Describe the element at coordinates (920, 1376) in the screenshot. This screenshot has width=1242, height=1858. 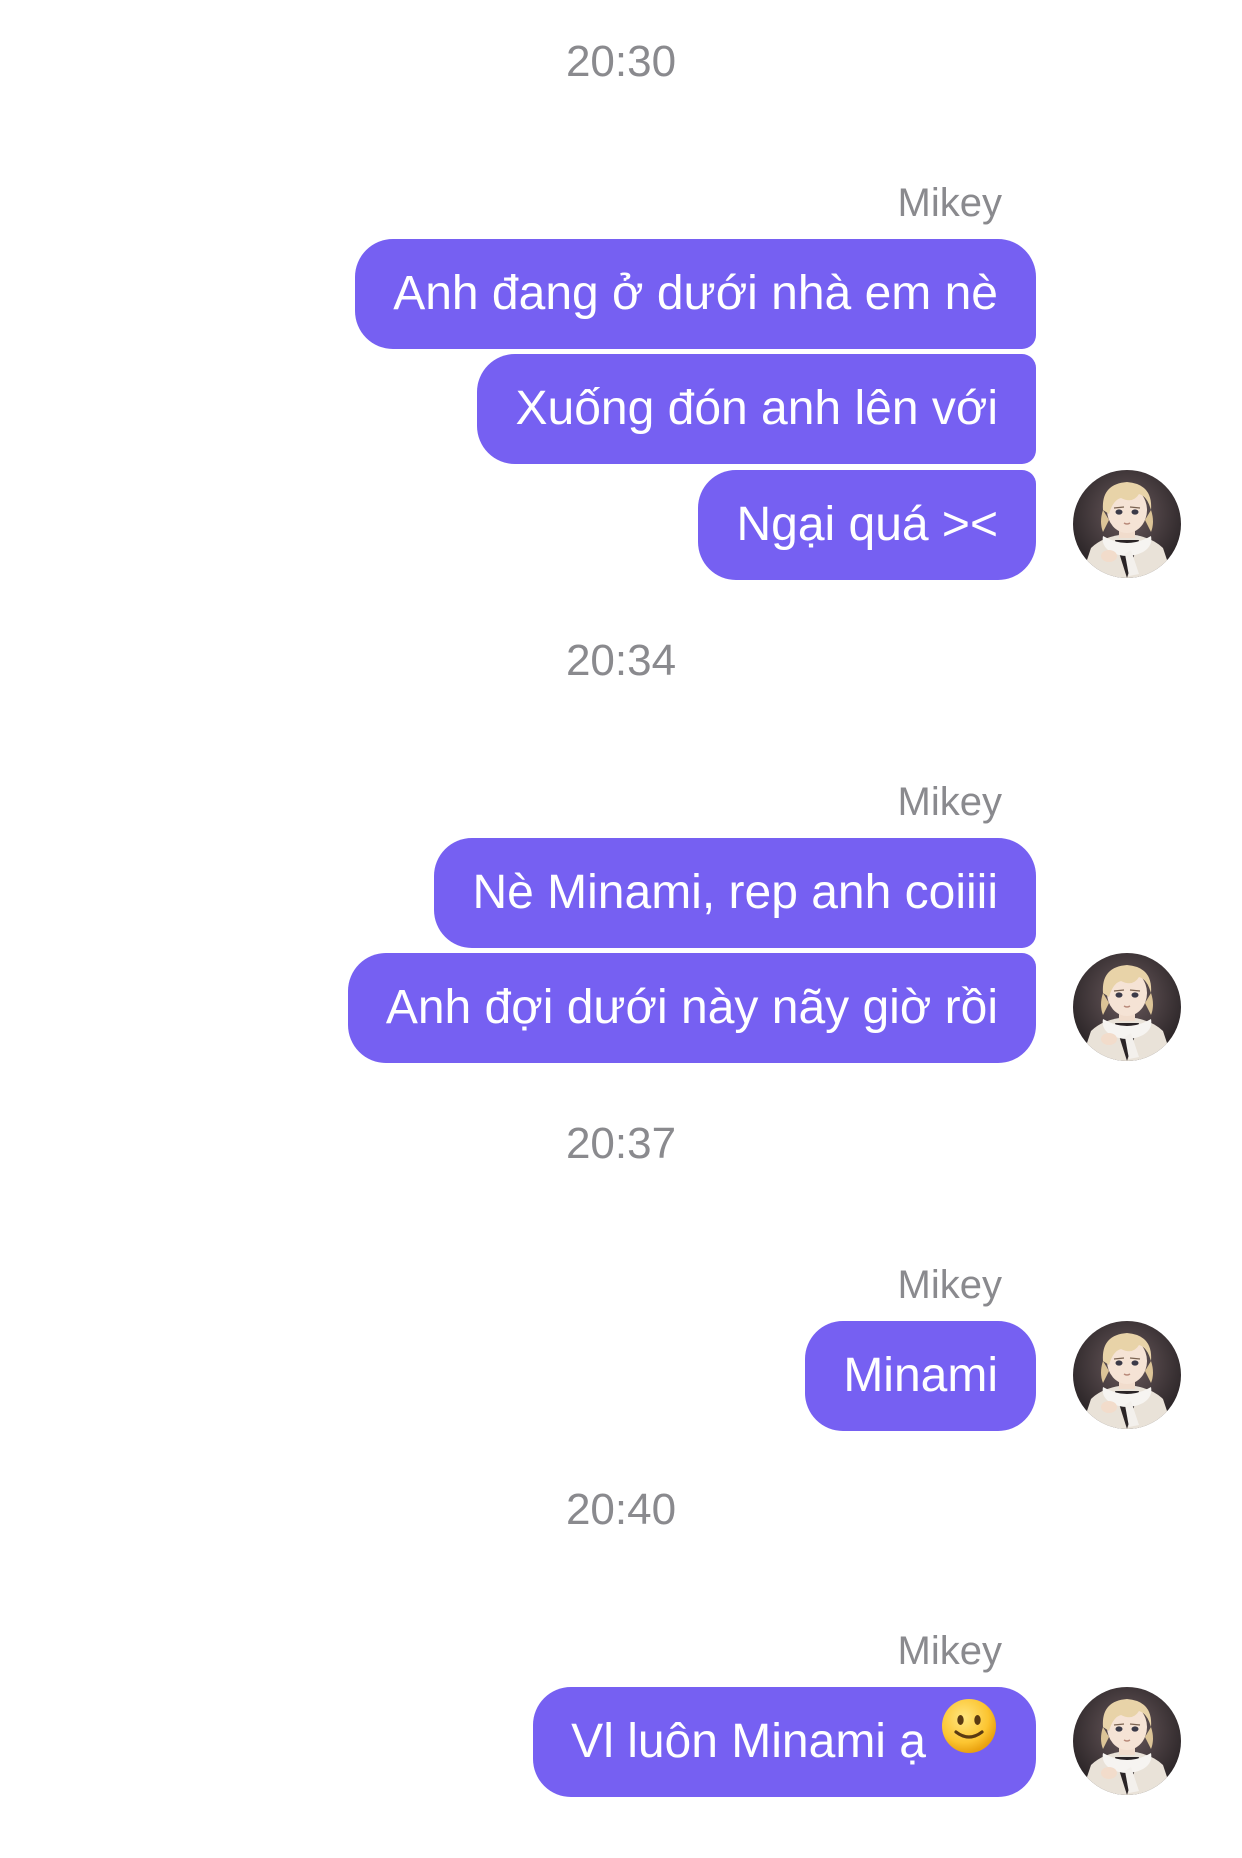
I see `message-bubble: Minami` at that location.